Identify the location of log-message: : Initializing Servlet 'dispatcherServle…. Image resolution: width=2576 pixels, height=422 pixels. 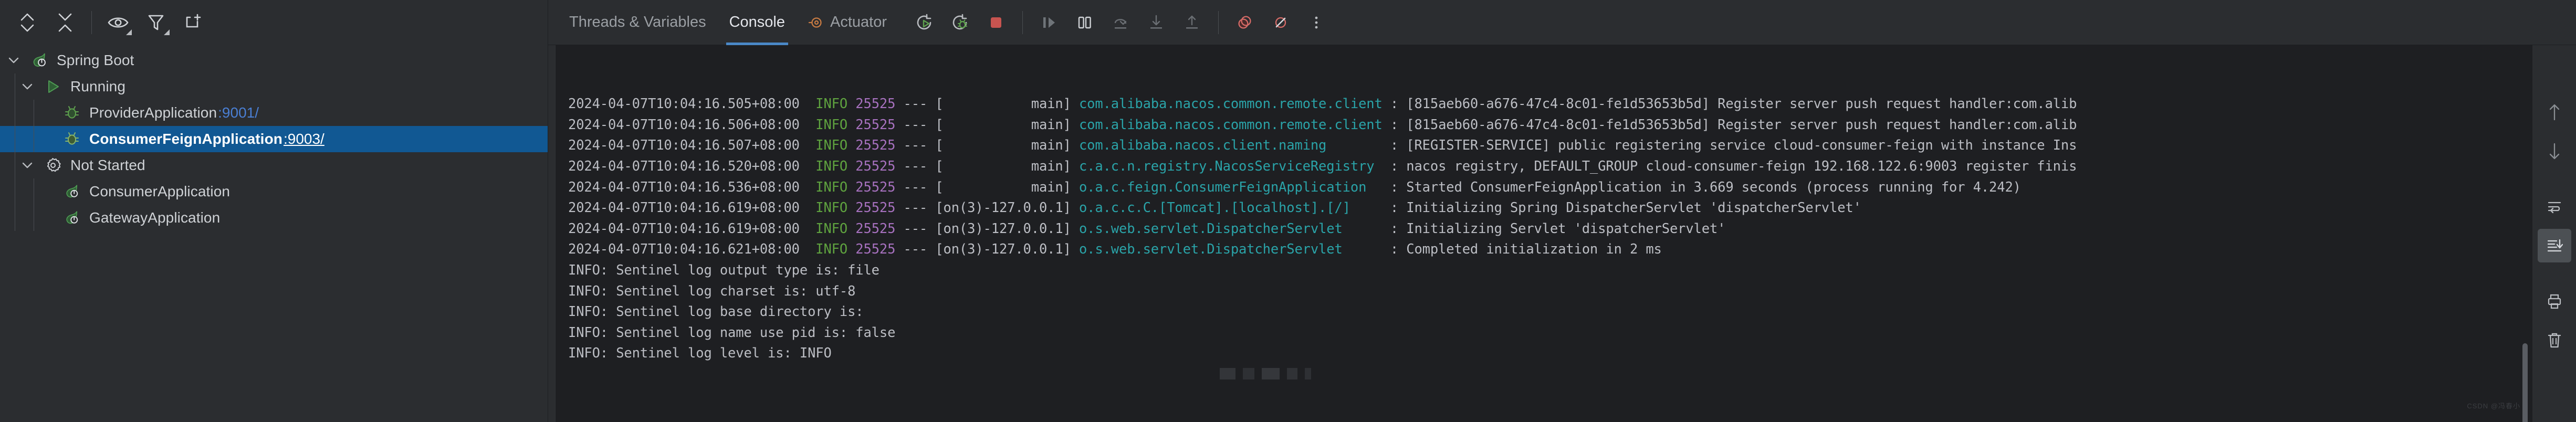
(1558, 228).